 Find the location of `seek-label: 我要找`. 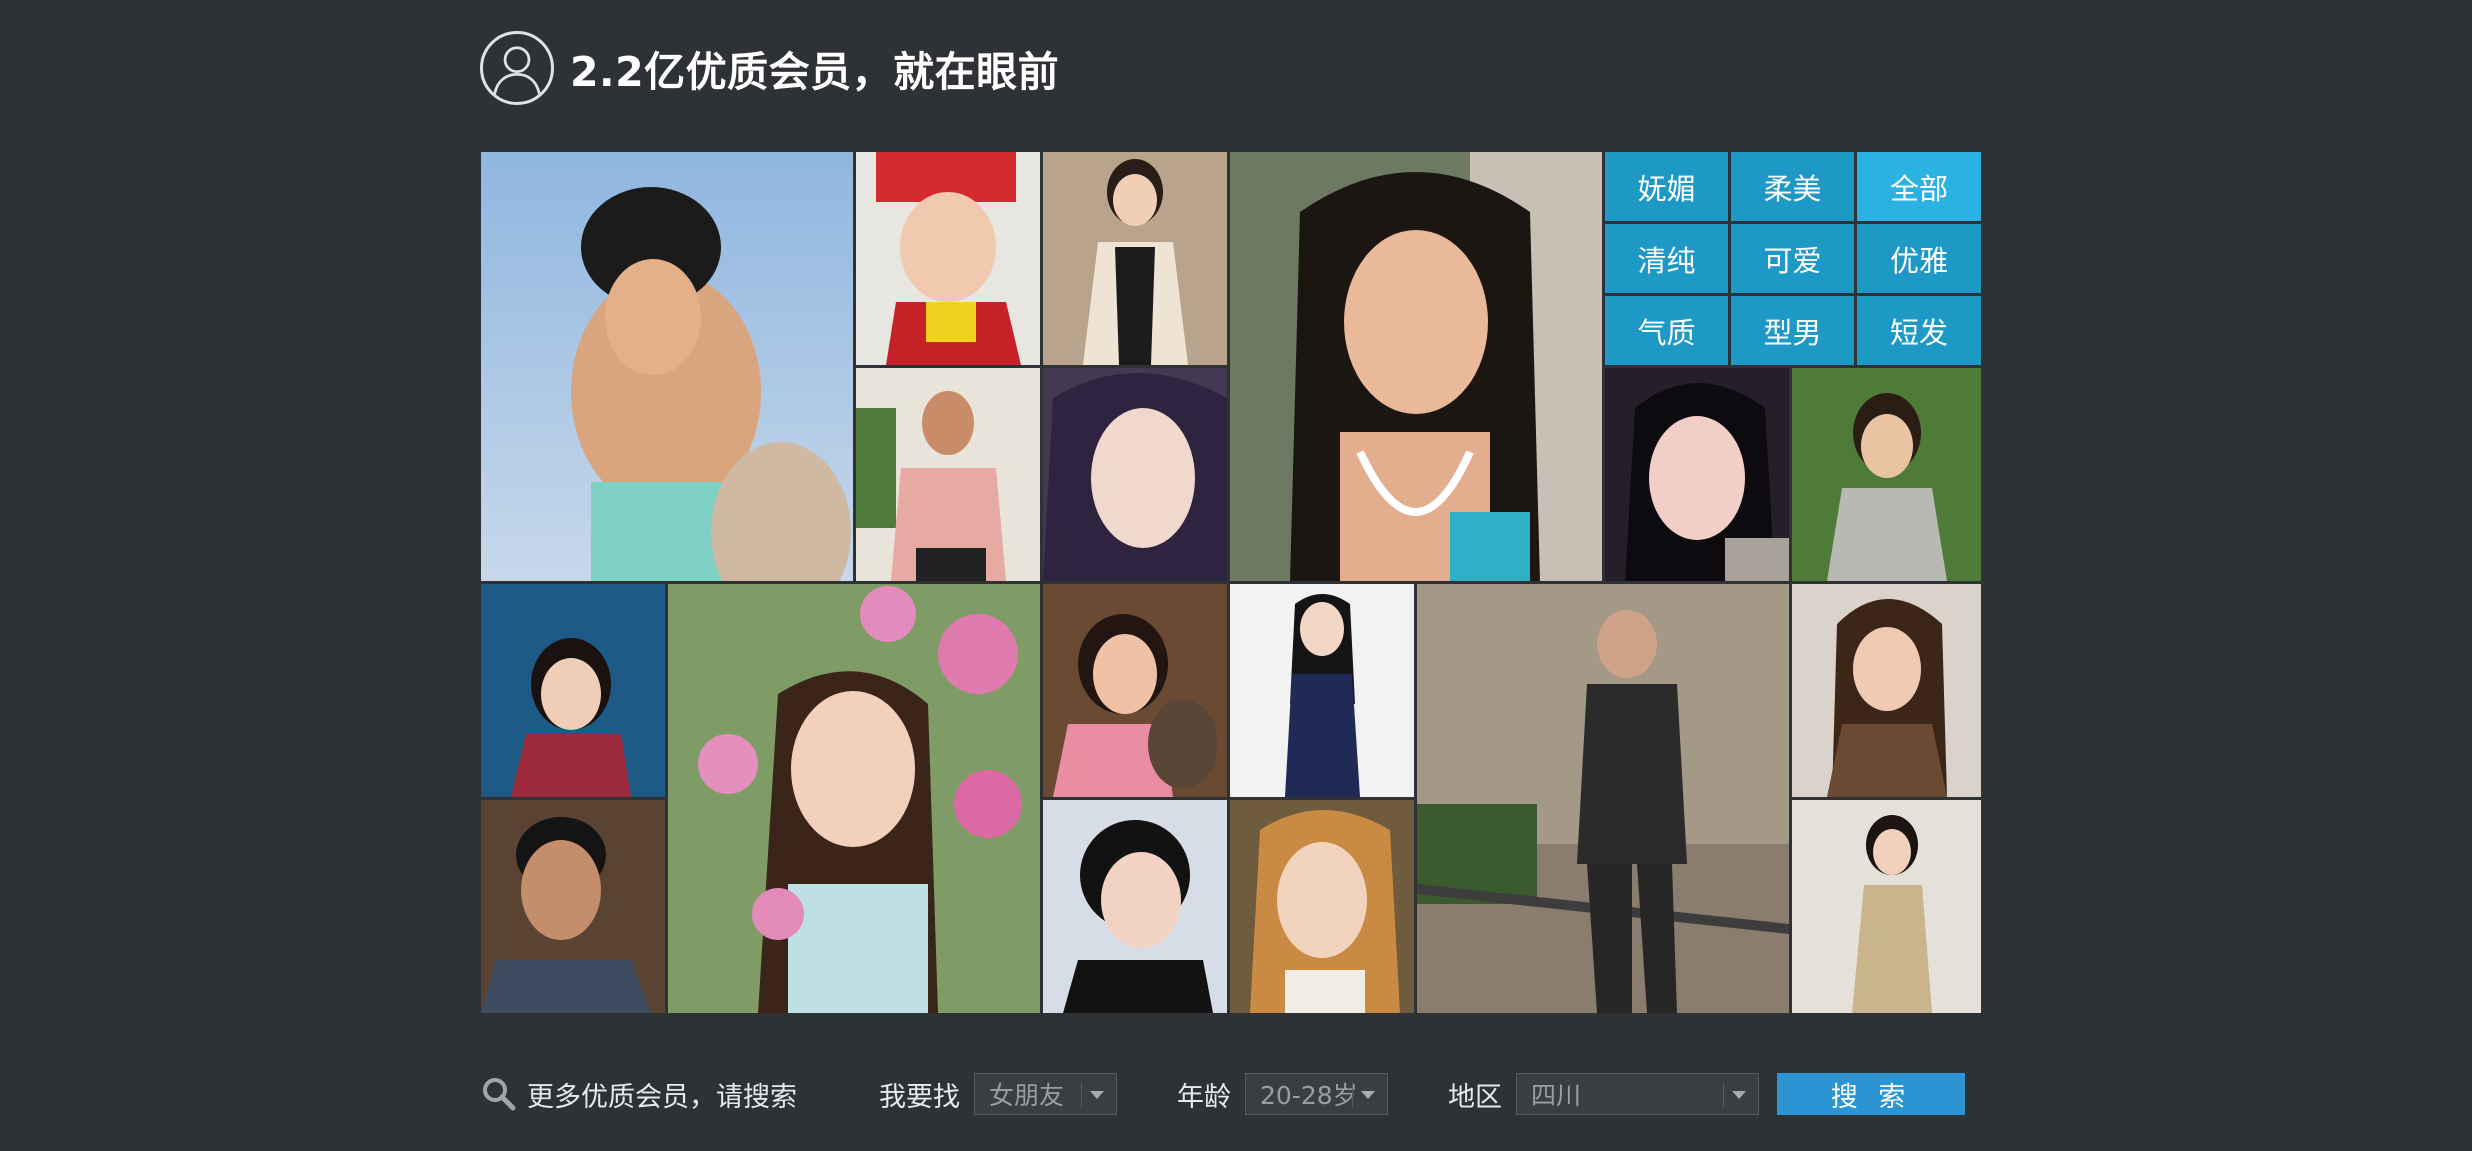

seek-label: 我要找 is located at coordinates (919, 1097).